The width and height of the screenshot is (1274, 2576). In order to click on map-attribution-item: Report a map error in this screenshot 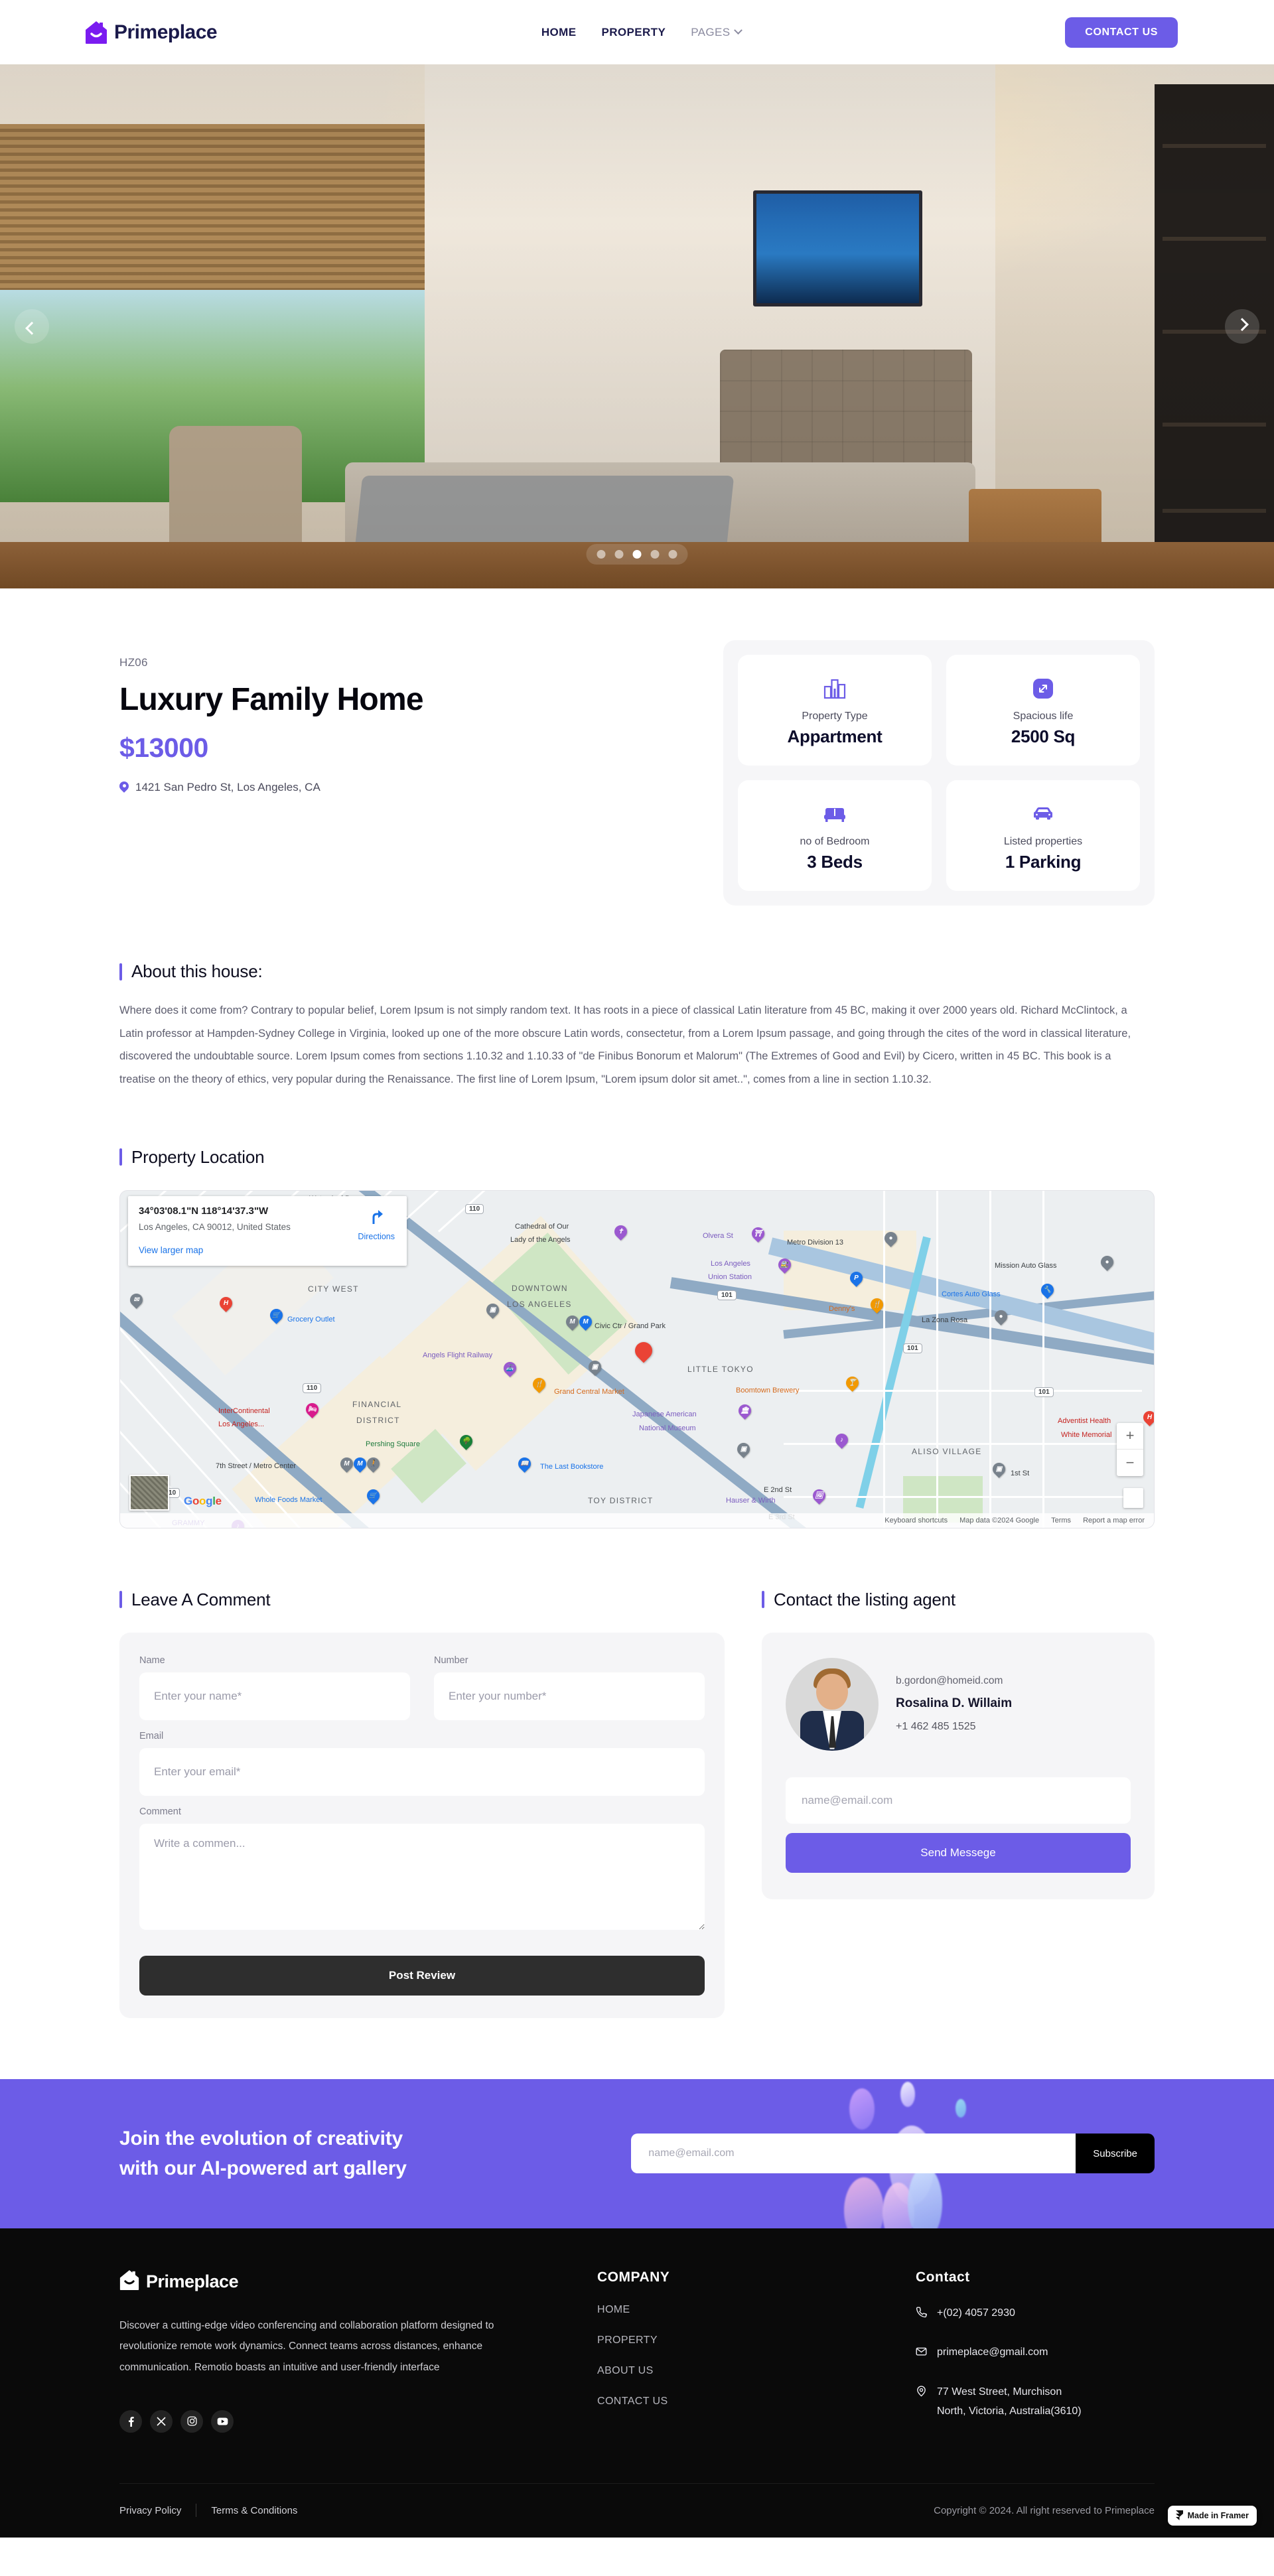, I will do `click(1114, 1521)`.